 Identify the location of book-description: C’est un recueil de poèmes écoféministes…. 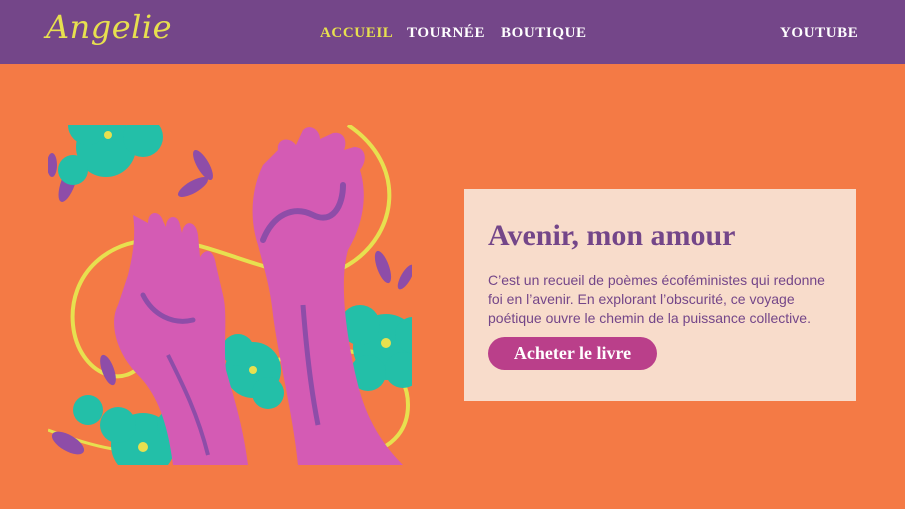
(656, 299).